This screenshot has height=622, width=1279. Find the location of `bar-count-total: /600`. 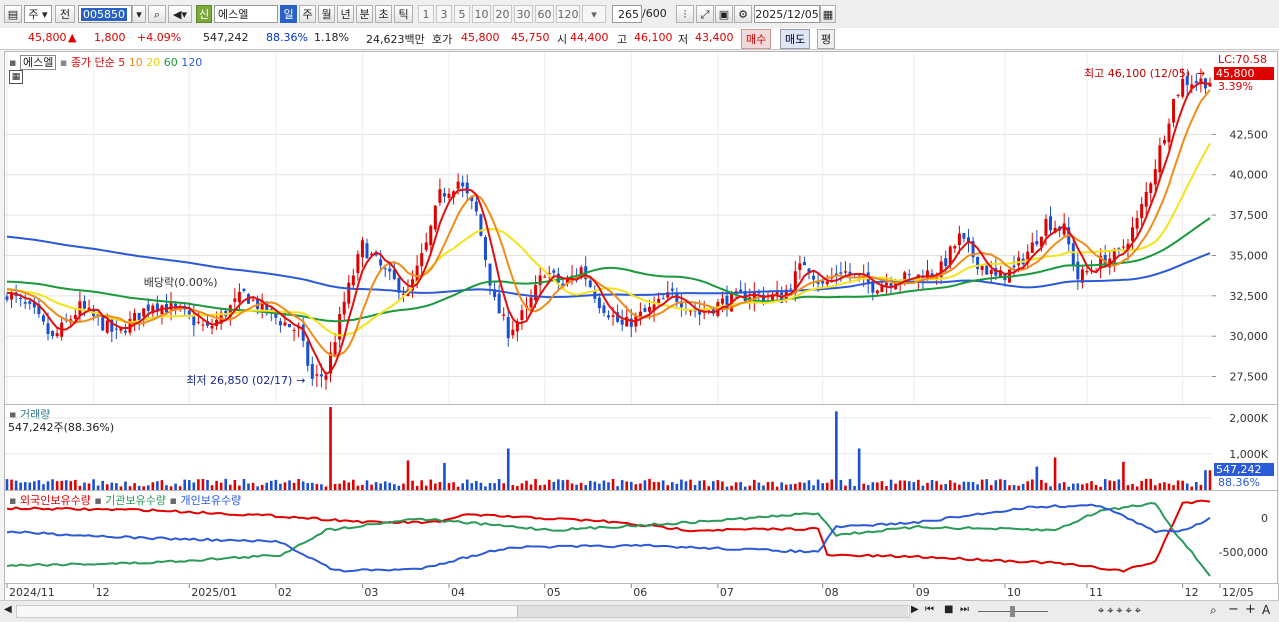

bar-count-total: /600 is located at coordinates (654, 13).